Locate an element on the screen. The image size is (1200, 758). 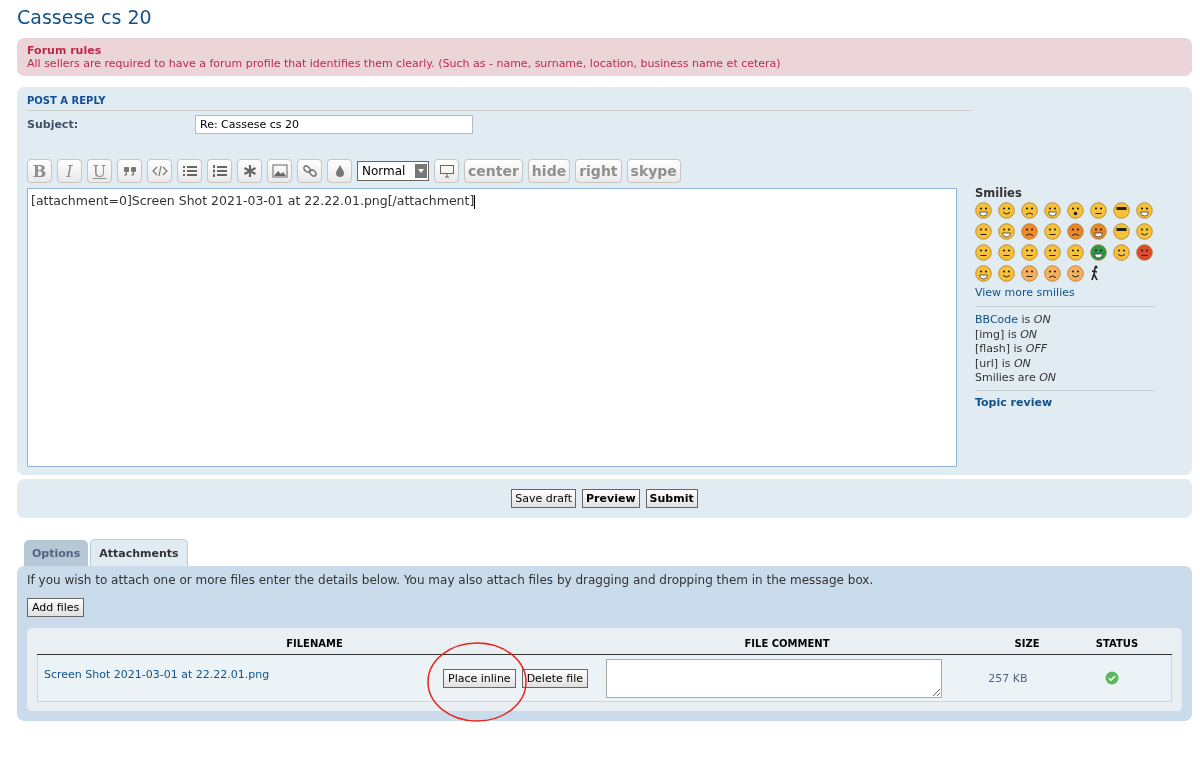
color-button is located at coordinates (339, 171).